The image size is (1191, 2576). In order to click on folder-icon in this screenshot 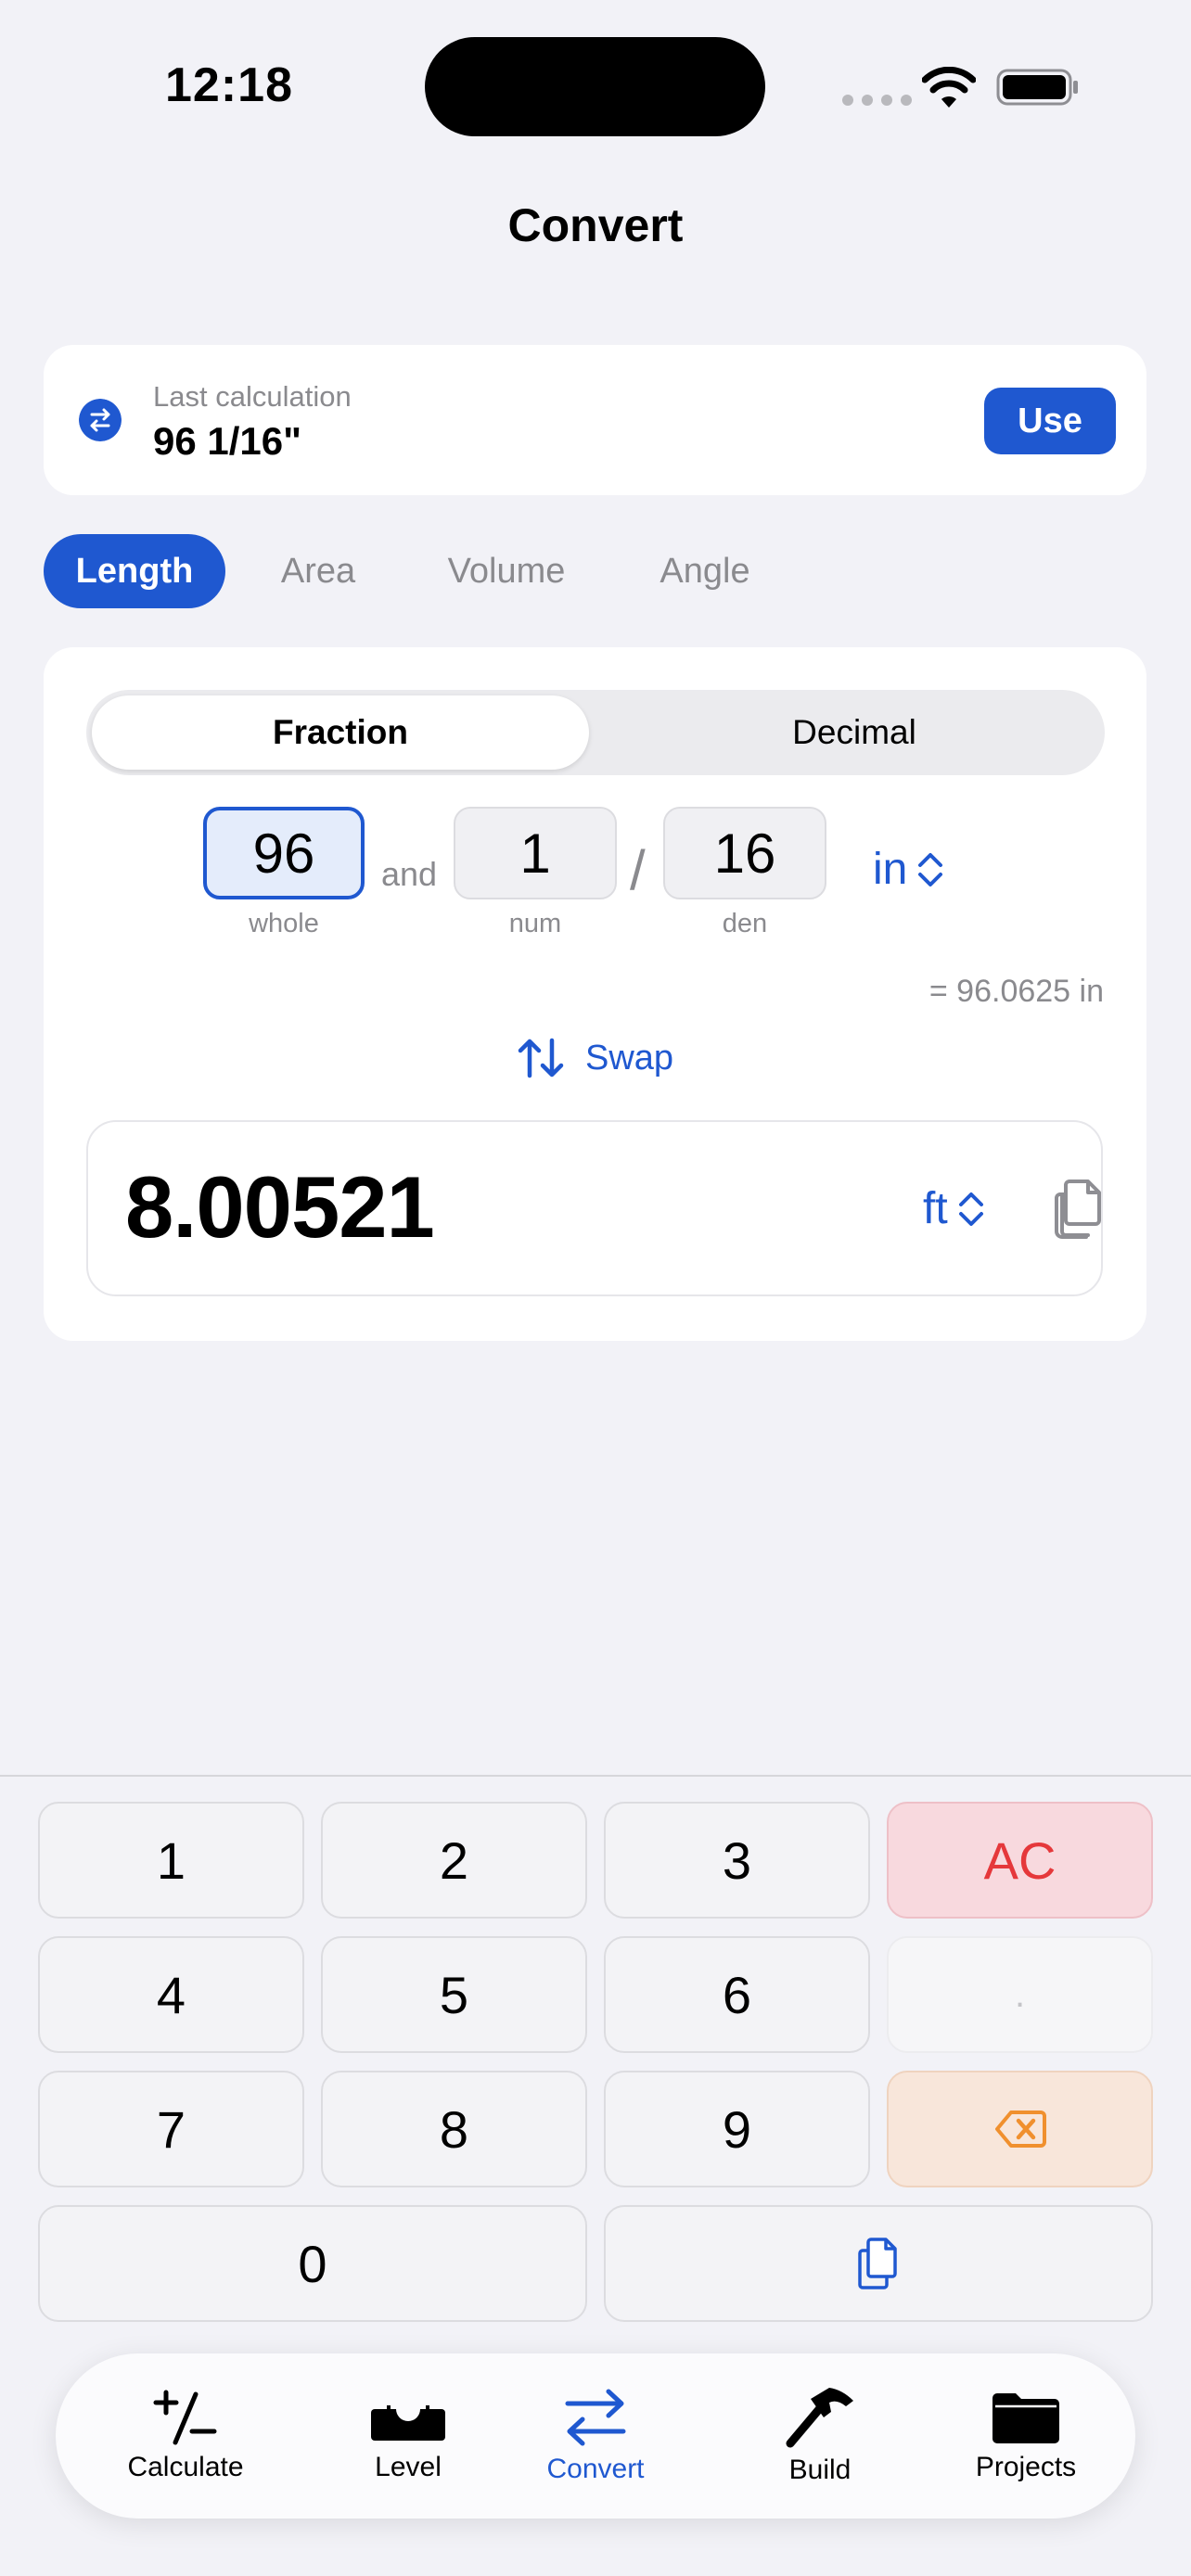, I will do `click(1025, 2418)`.